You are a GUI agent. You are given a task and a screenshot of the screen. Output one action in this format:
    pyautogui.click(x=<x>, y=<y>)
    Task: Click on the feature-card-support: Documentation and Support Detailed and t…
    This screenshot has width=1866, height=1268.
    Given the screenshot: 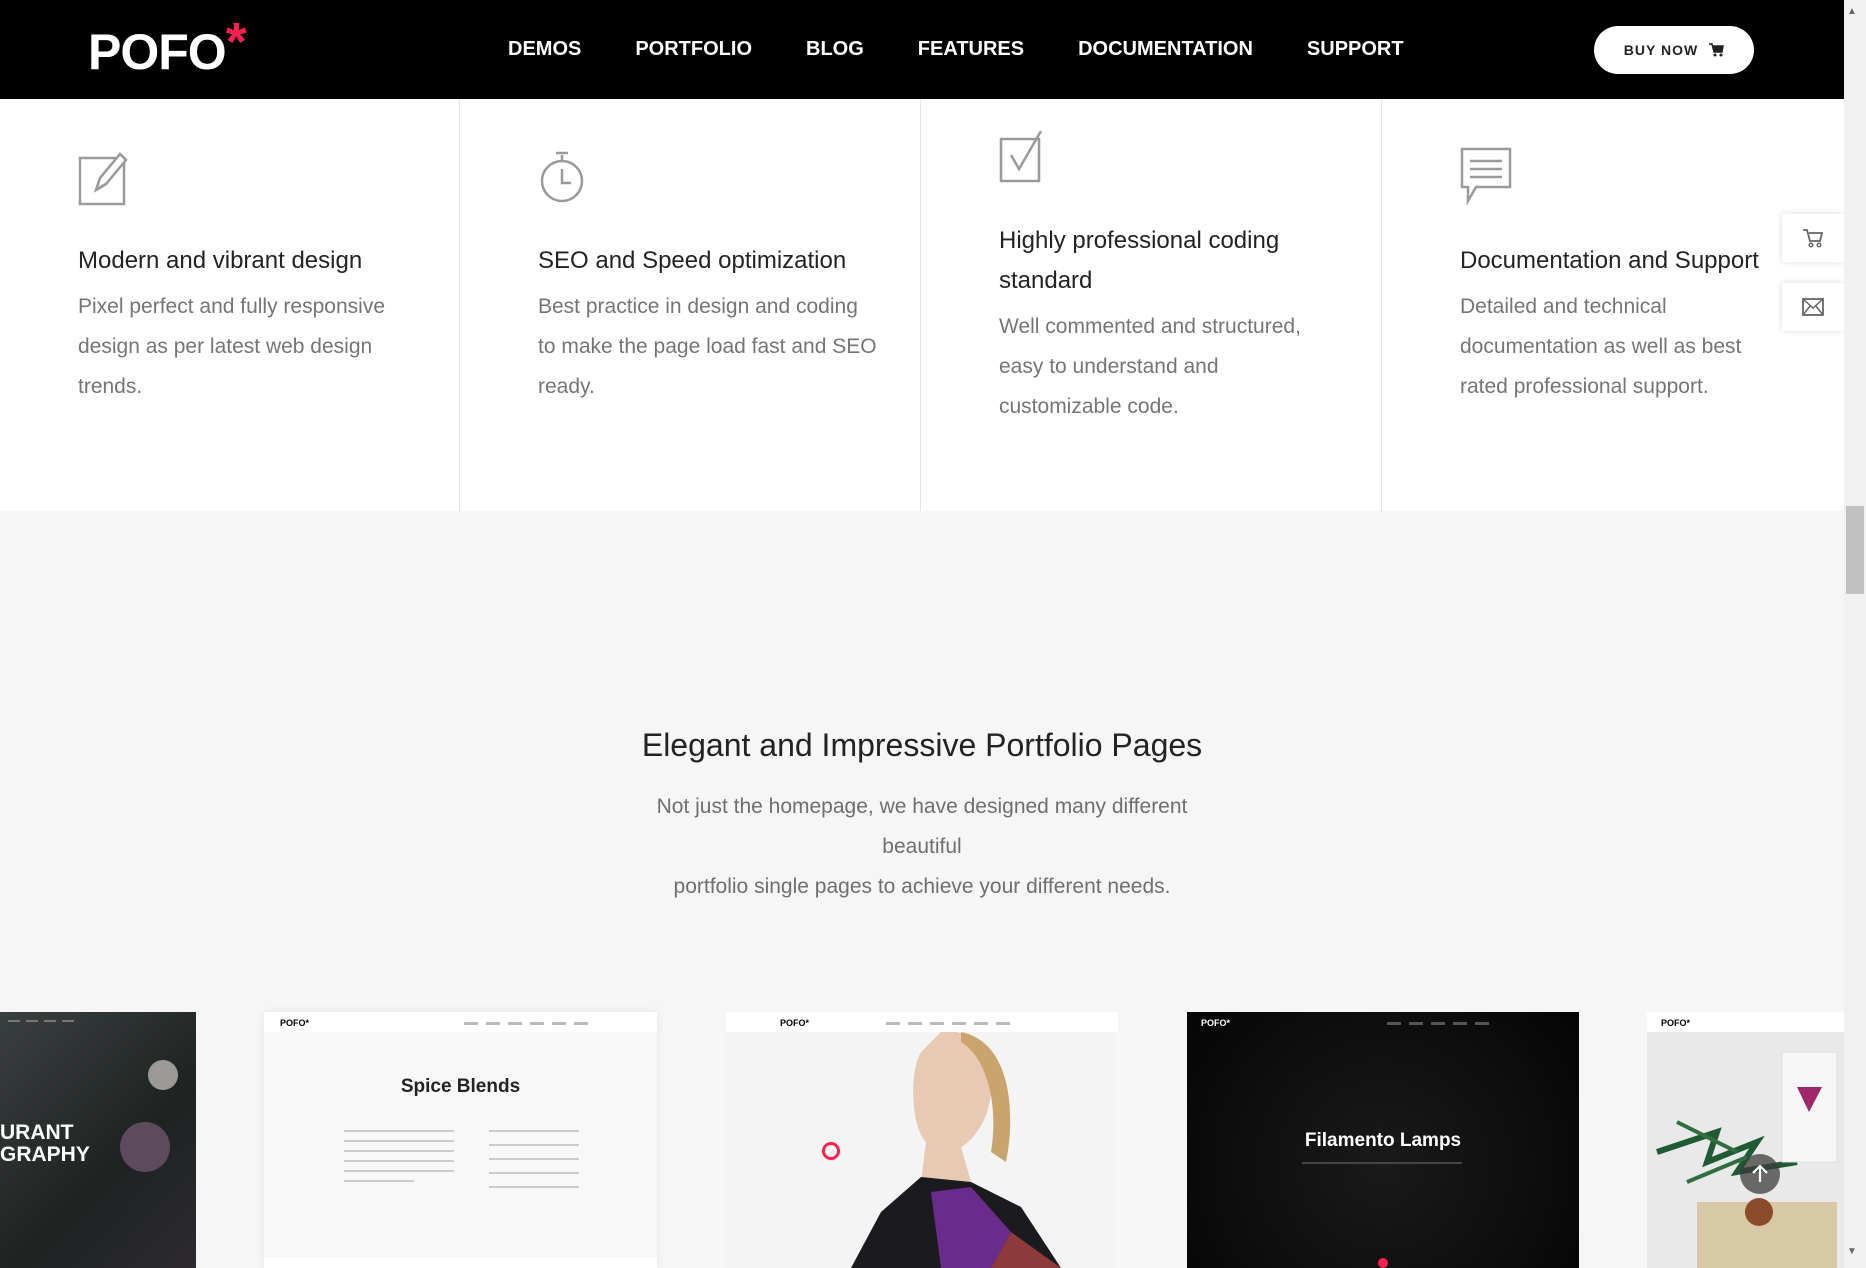 What is the action you would take?
    pyautogui.click(x=1613, y=305)
    